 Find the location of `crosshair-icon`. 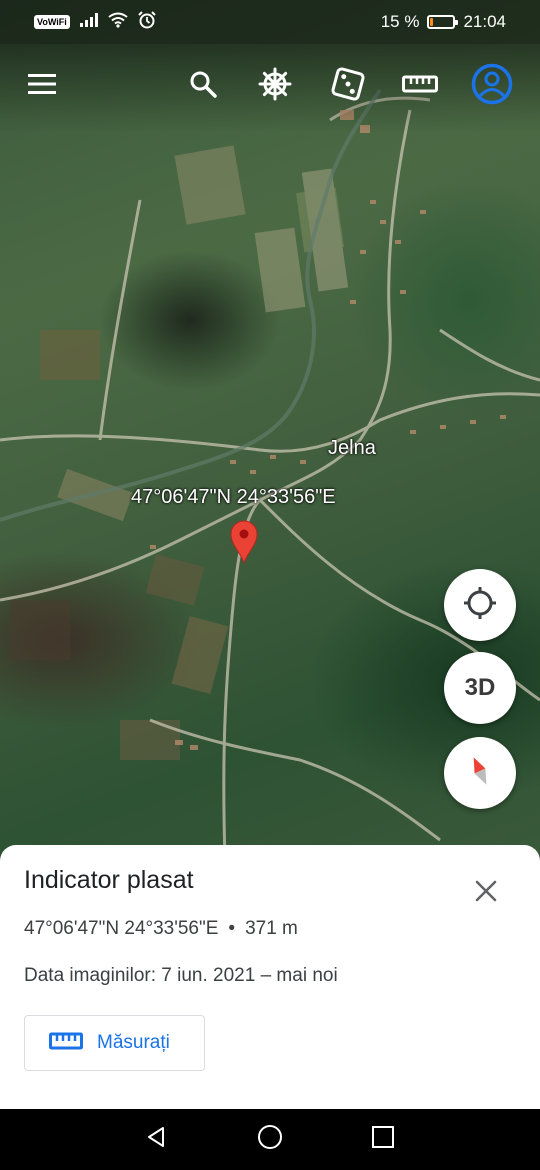

crosshair-icon is located at coordinates (480, 605).